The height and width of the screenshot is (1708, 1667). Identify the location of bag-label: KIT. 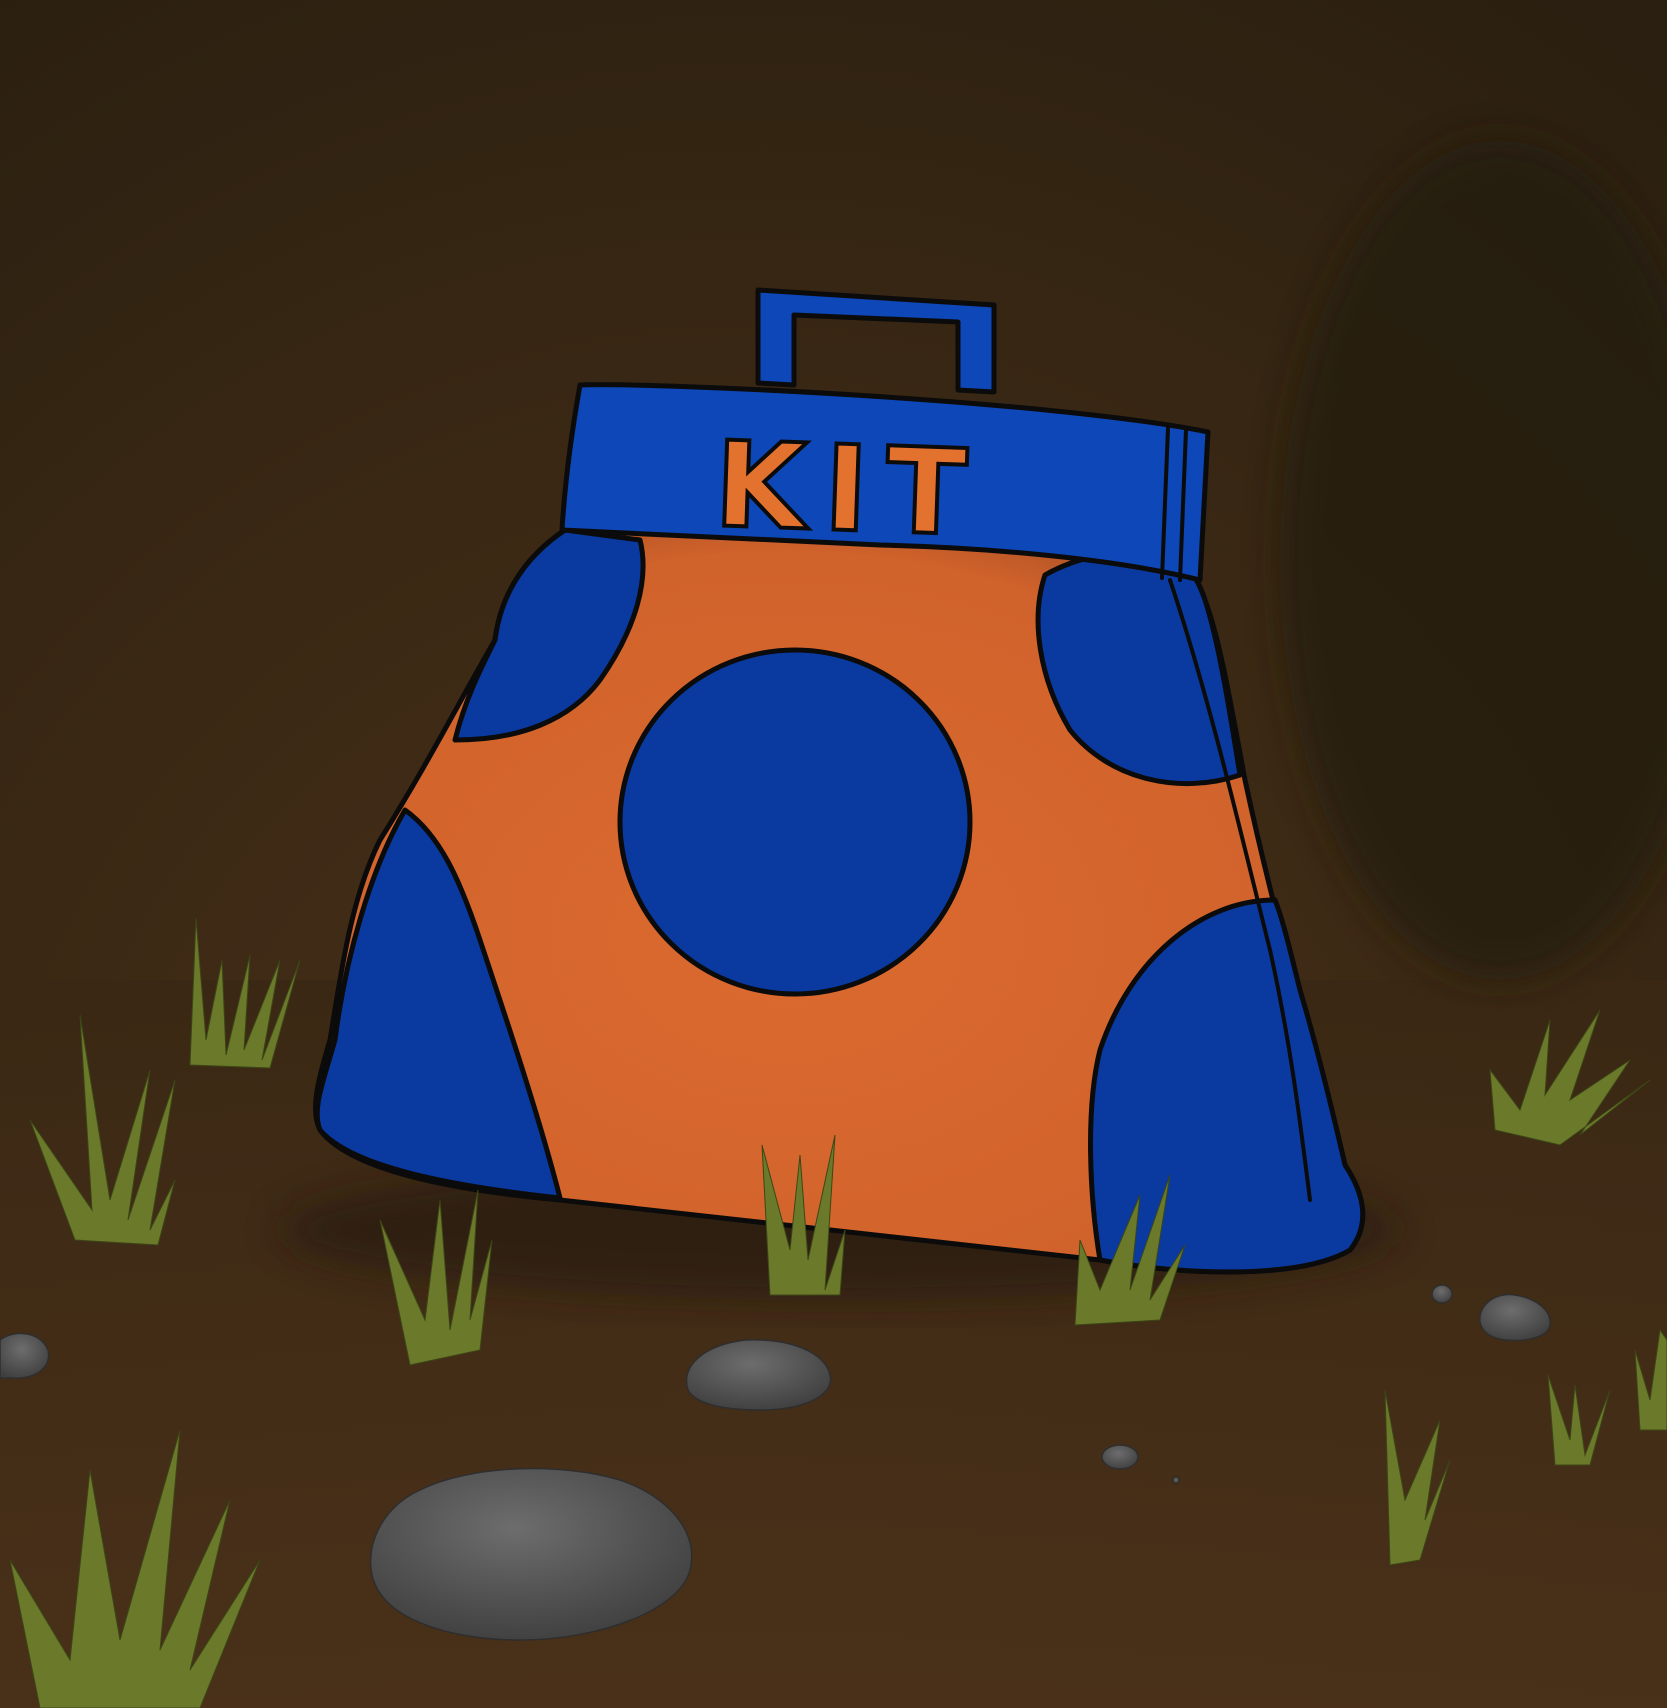
(849, 488).